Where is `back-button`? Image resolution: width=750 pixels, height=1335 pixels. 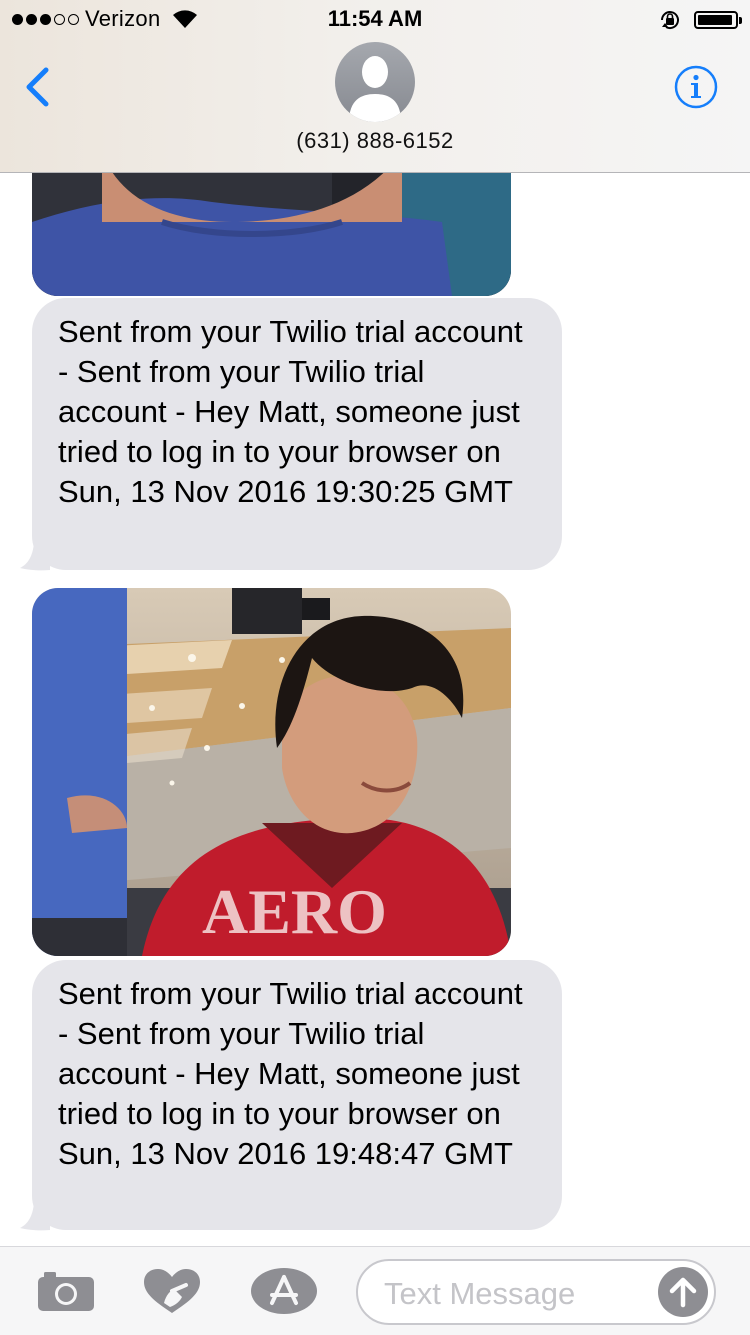
back-button is located at coordinates (40, 87).